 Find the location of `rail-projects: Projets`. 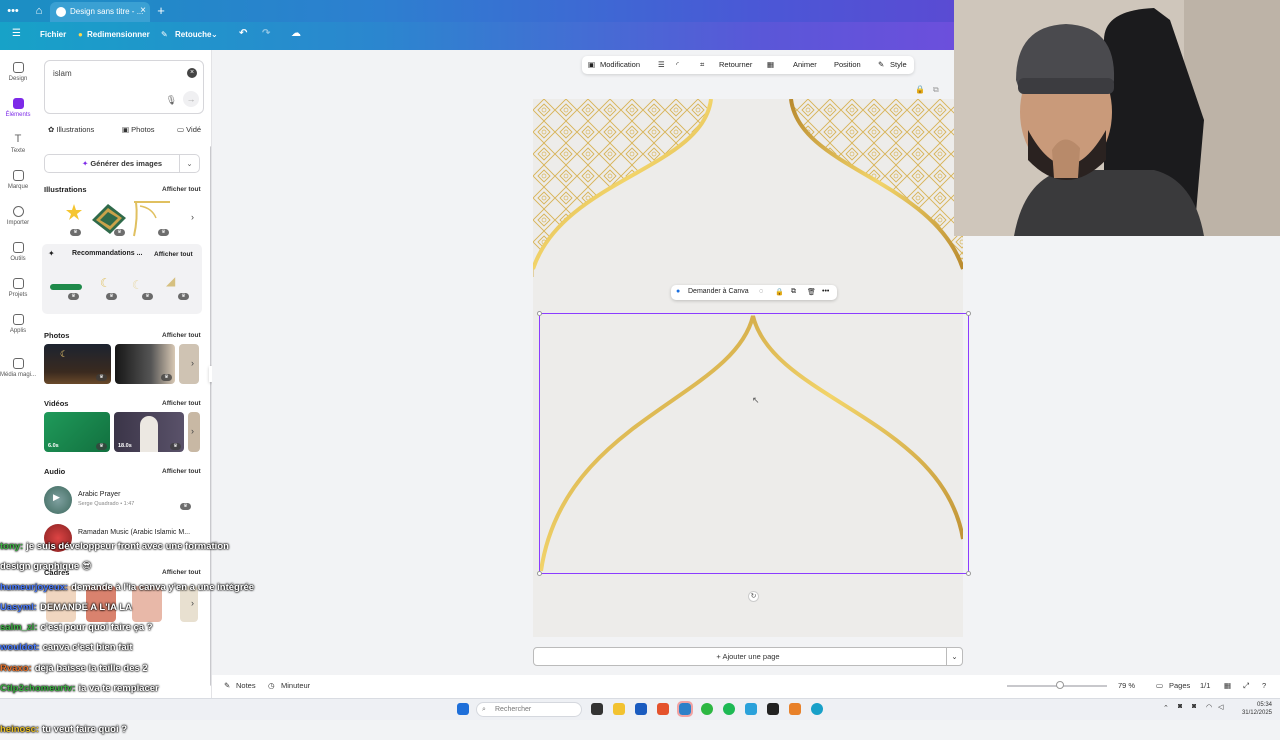

rail-projects: Projets is located at coordinates (18, 288).